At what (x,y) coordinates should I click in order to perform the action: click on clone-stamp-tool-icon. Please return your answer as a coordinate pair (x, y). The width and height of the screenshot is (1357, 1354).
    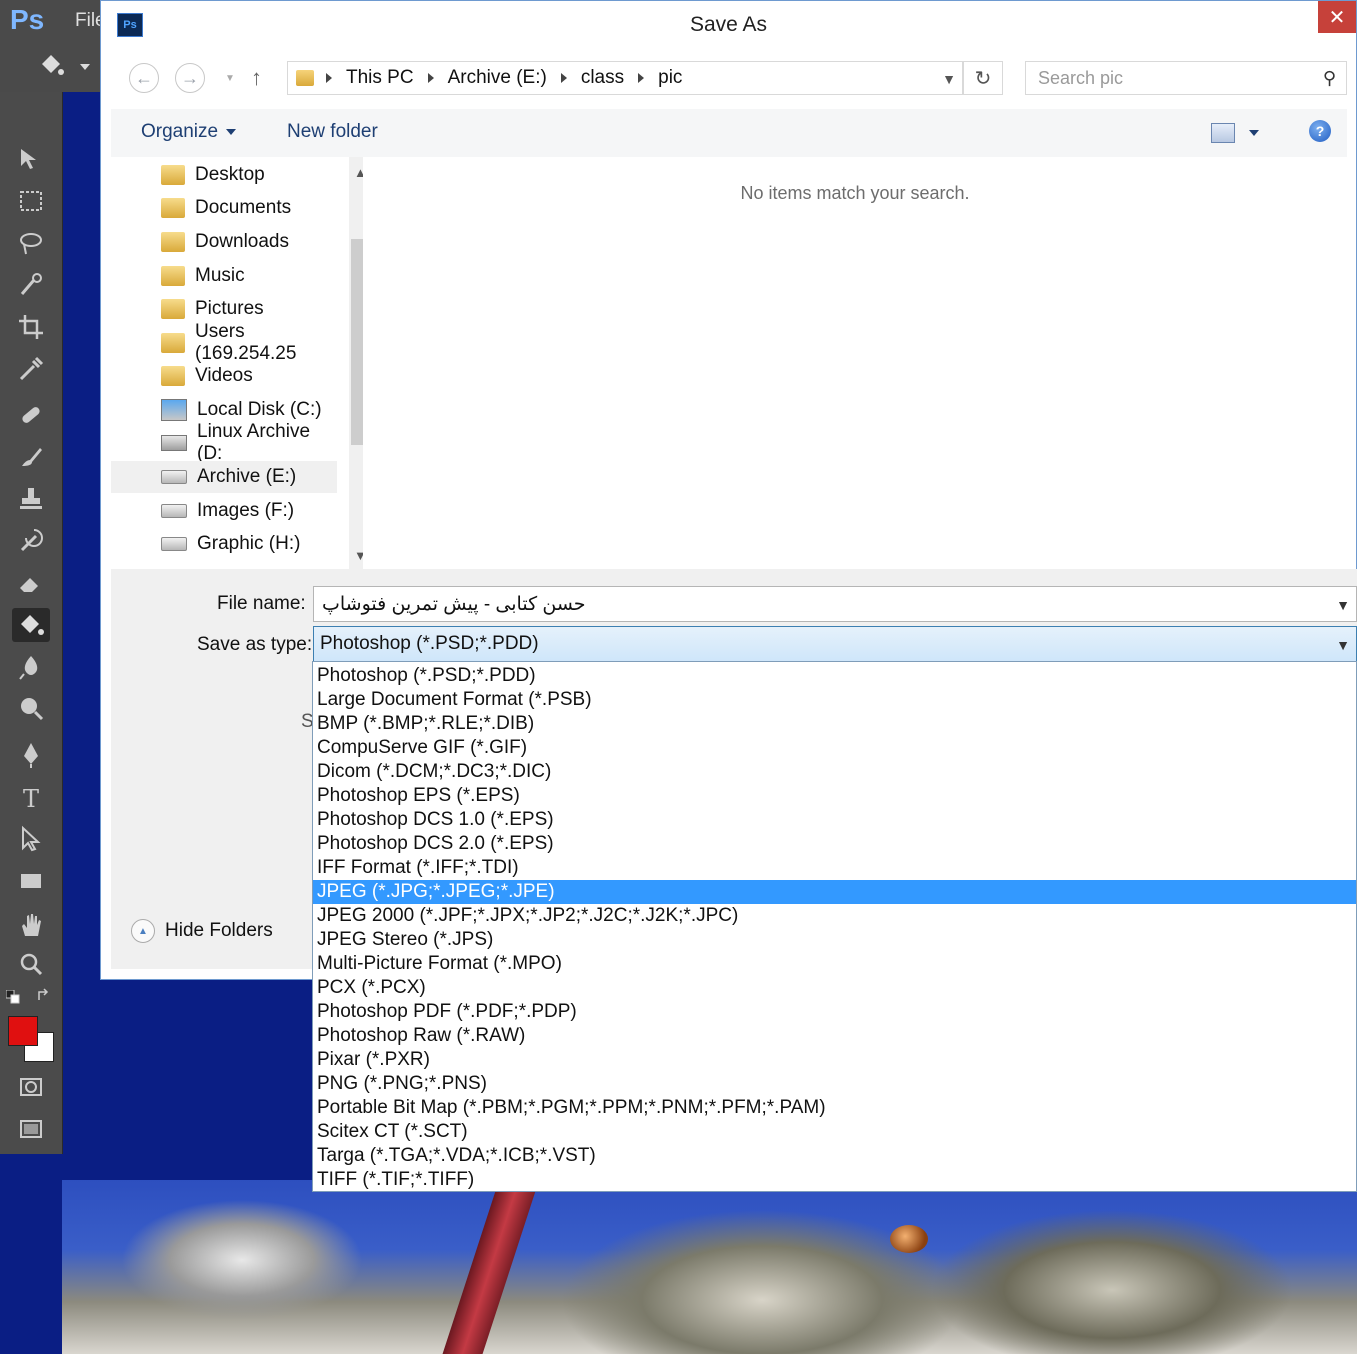
    Looking at the image, I should click on (31, 499).